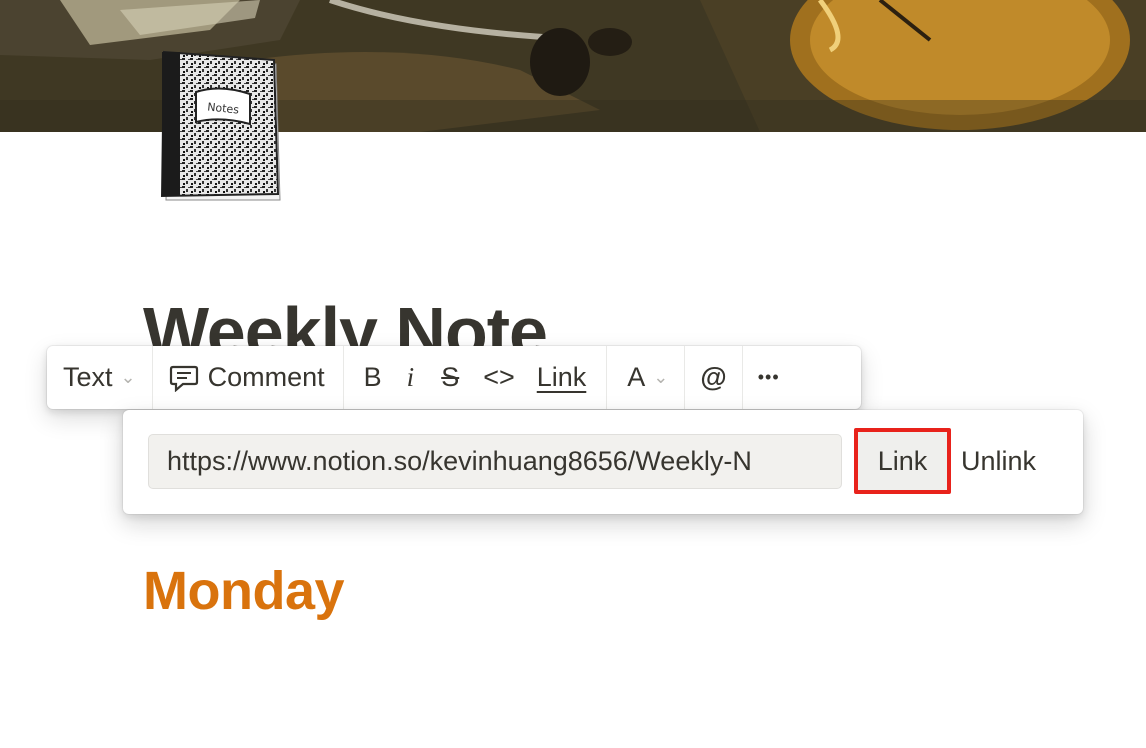 The image size is (1146, 748). I want to click on text-color-button: A ⌄, so click(645, 377).